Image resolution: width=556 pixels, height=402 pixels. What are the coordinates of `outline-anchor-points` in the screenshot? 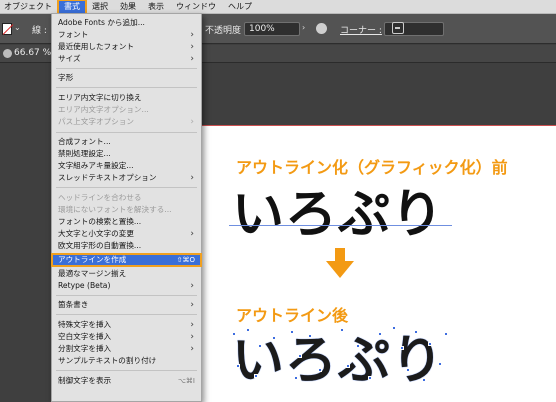 It's located at (341, 354).